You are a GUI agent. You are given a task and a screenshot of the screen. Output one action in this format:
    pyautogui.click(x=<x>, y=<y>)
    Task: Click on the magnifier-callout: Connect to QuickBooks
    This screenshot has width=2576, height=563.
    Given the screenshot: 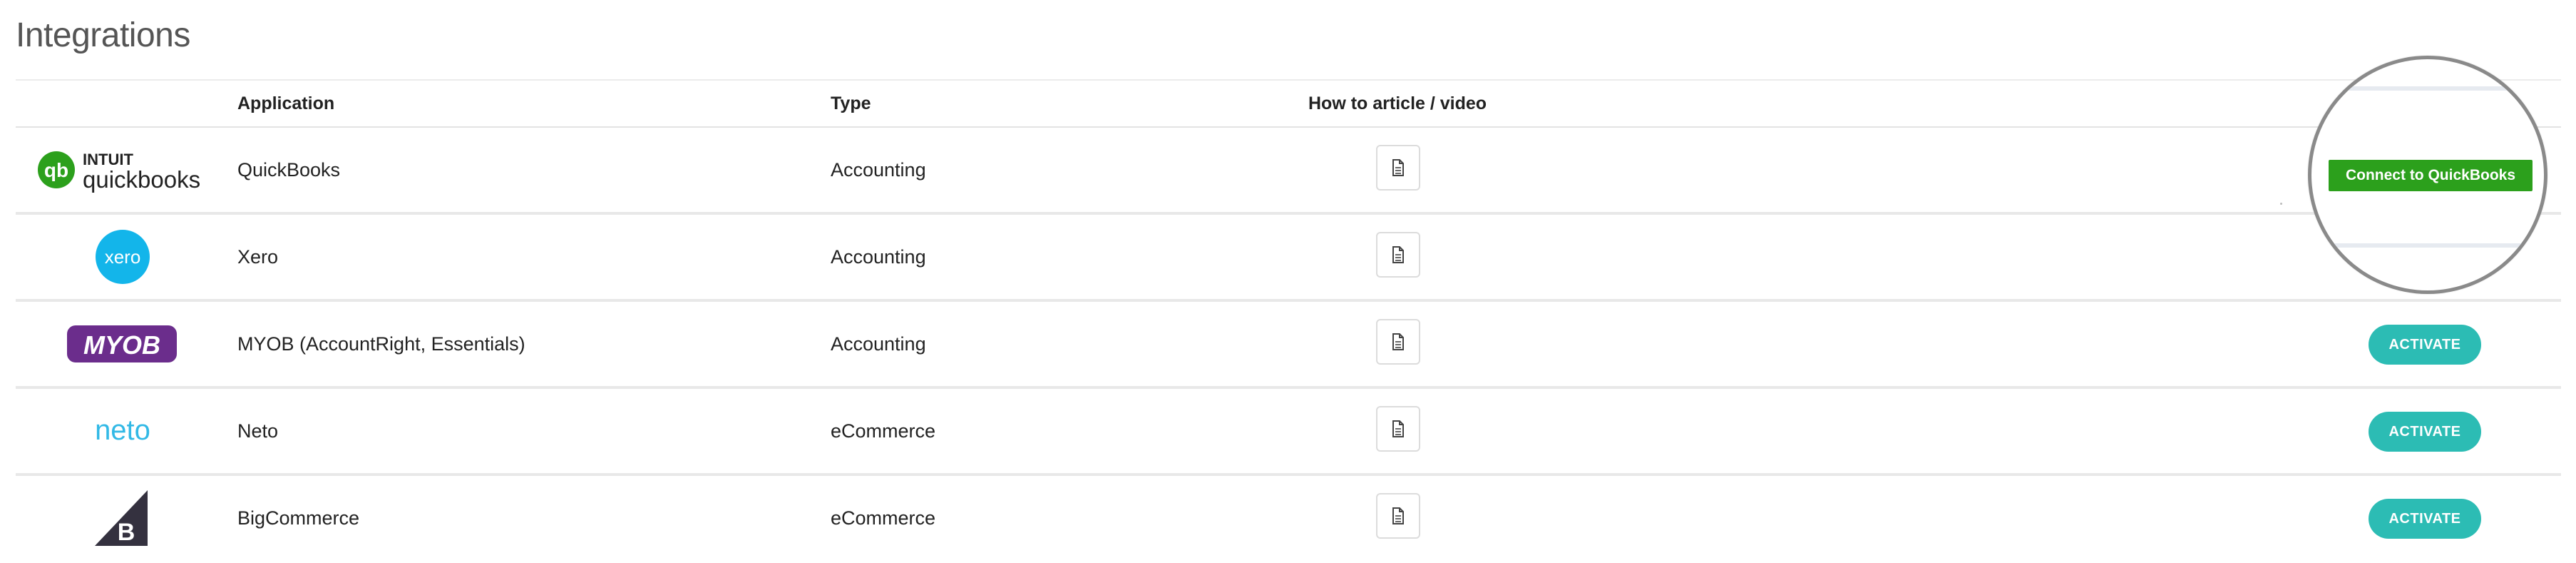 What is the action you would take?
    pyautogui.click(x=2427, y=175)
    